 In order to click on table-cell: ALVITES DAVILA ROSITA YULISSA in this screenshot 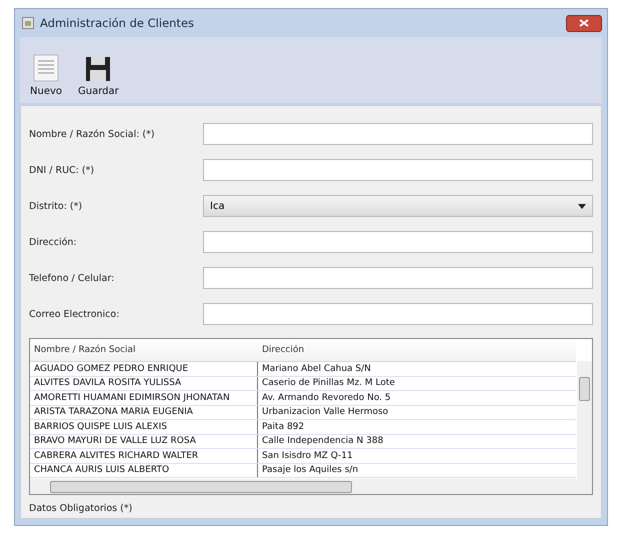, I will do `click(144, 383)`.